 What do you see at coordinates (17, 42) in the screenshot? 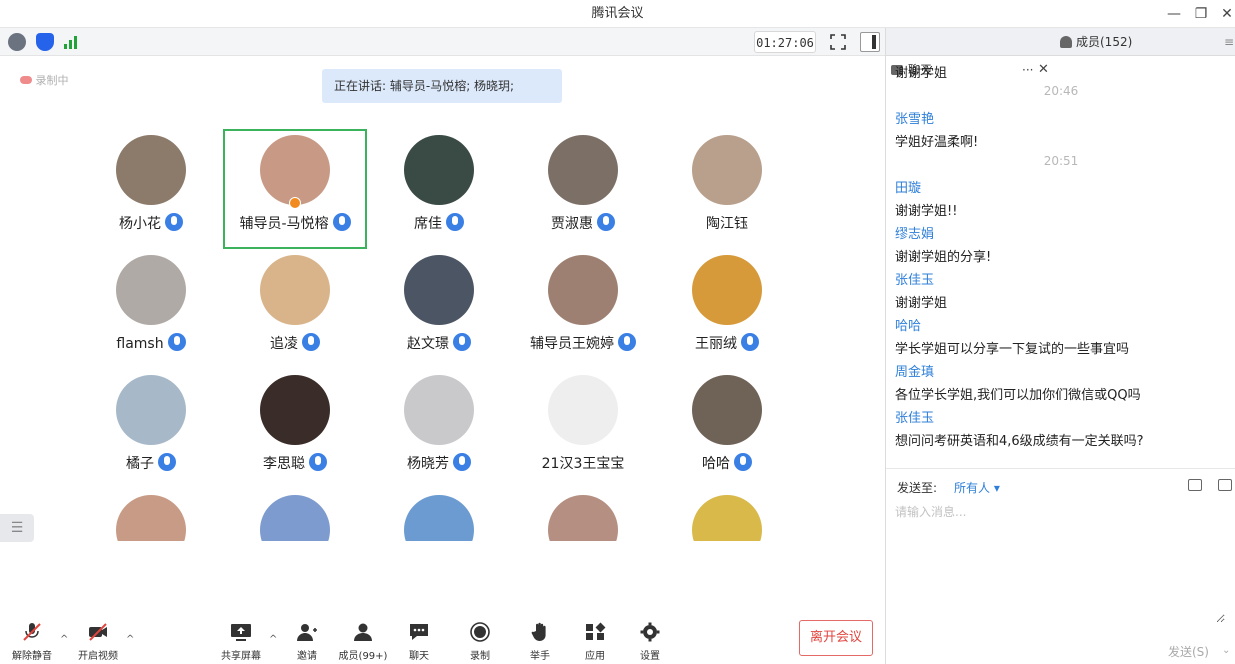
I see `info-icon` at bounding box center [17, 42].